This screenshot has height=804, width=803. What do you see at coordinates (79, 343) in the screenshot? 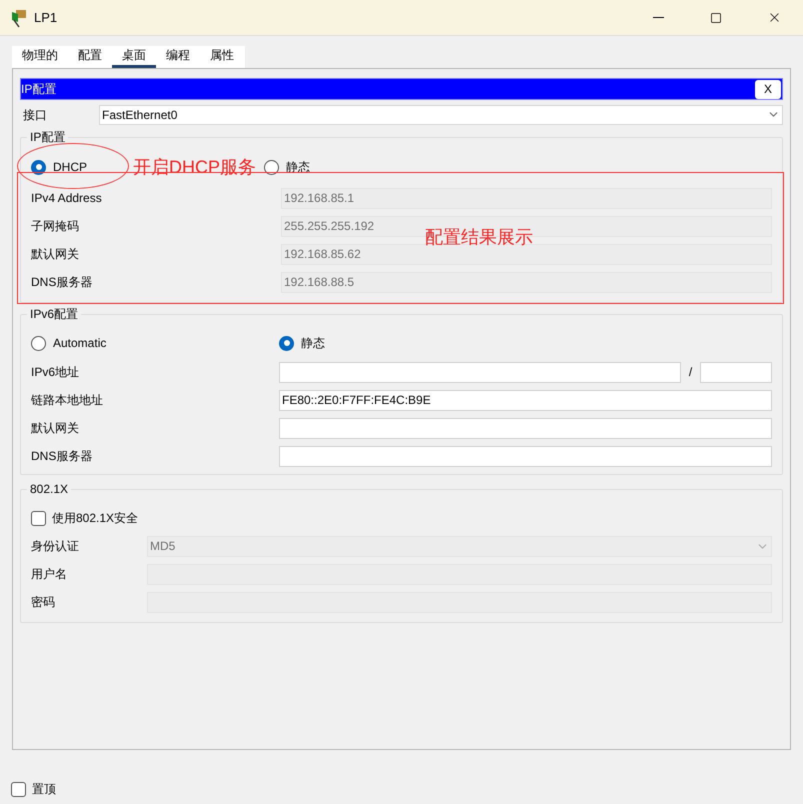
I see `radio-label: Automatic` at bounding box center [79, 343].